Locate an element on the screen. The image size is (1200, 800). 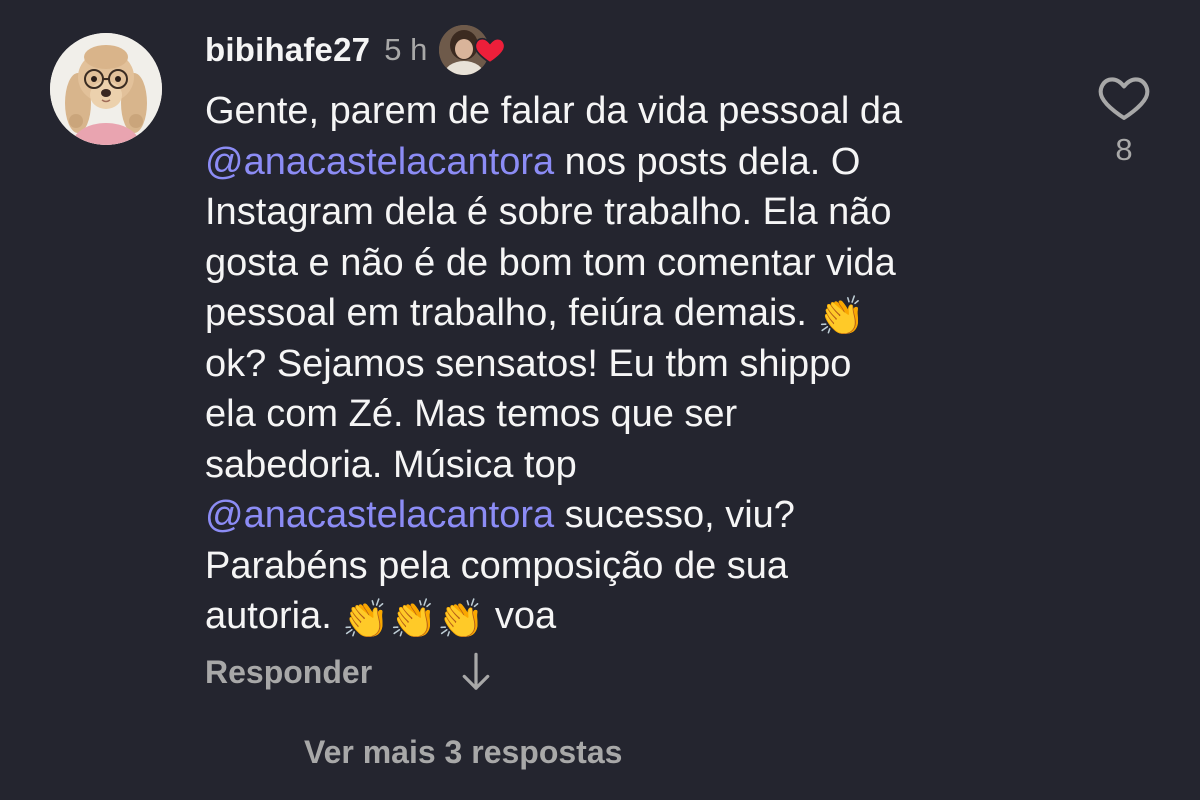
comment-actions: Responder is located at coordinates (349, 672).